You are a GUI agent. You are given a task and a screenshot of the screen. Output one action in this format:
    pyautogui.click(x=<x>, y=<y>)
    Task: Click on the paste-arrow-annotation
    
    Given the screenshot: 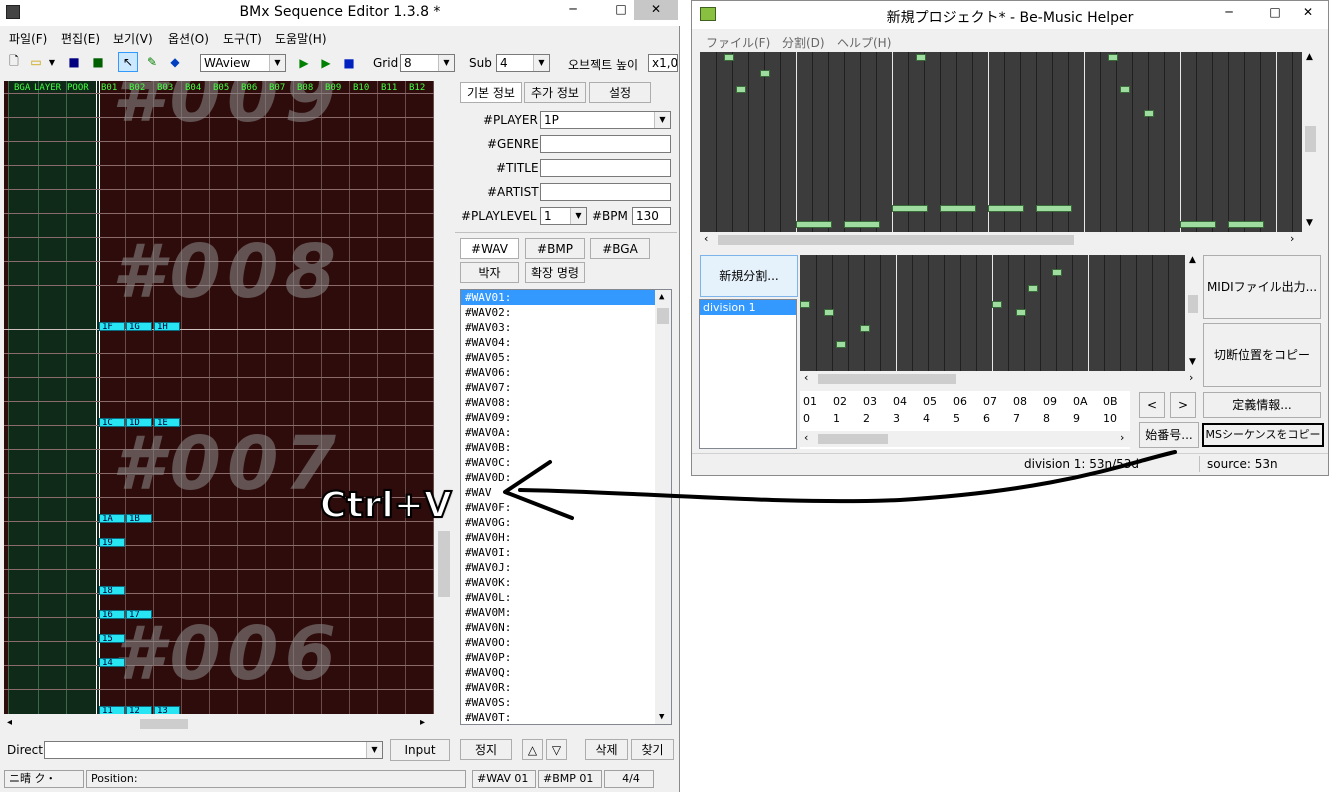 What is the action you would take?
    pyautogui.click(x=840, y=485)
    